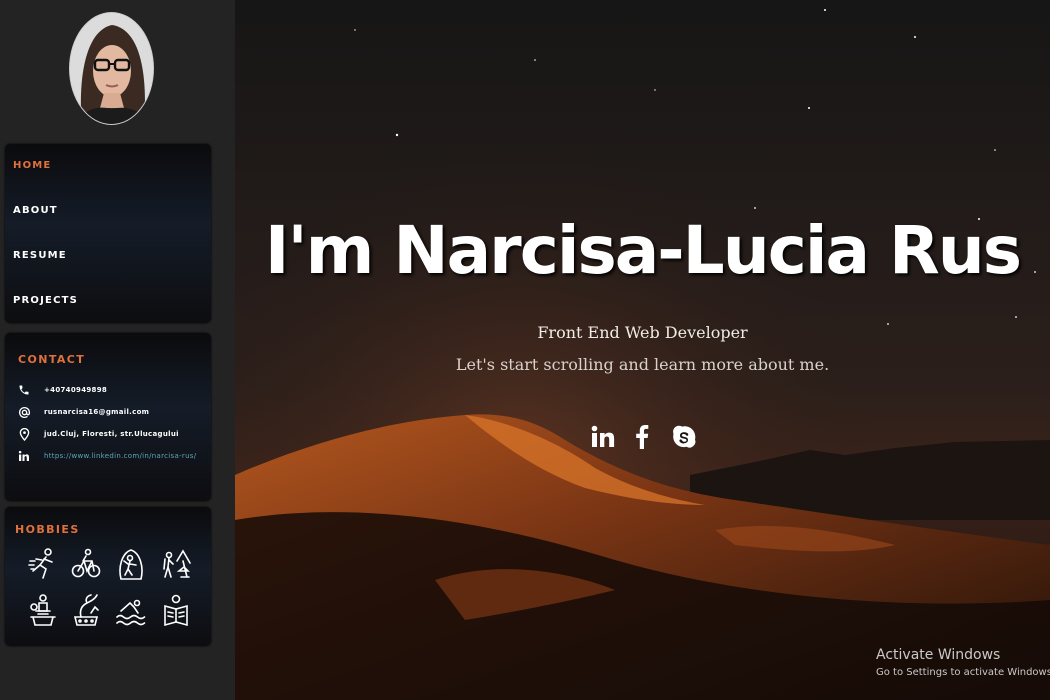  What do you see at coordinates (131, 564) in the screenshot?
I see `climbing-icon` at bounding box center [131, 564].